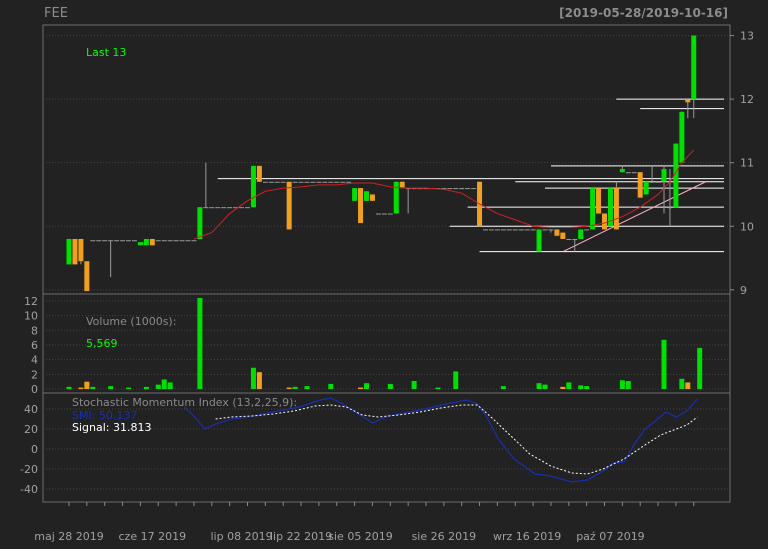 The height and width of the screenshot is (549, 768). I want to click on volume-axis-label: 8, so click(34, 330).